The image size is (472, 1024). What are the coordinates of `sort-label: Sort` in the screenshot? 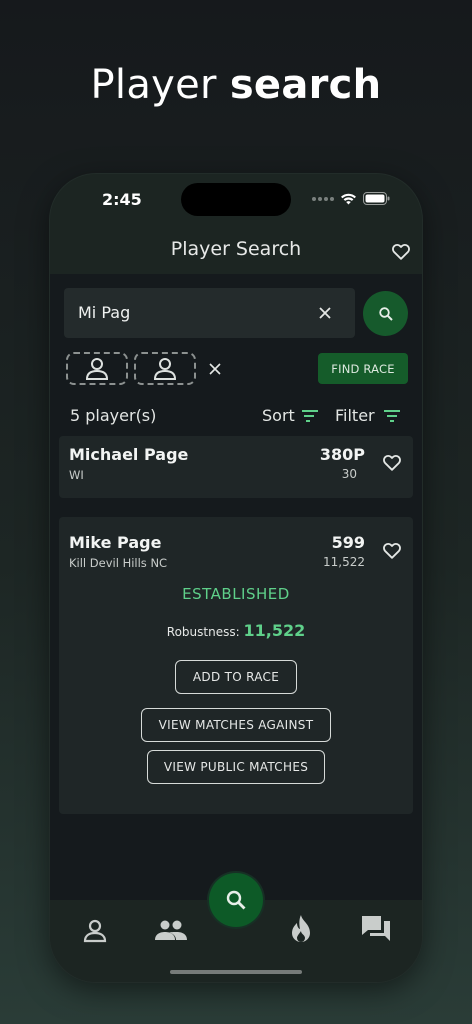 It's located at (278, 415).